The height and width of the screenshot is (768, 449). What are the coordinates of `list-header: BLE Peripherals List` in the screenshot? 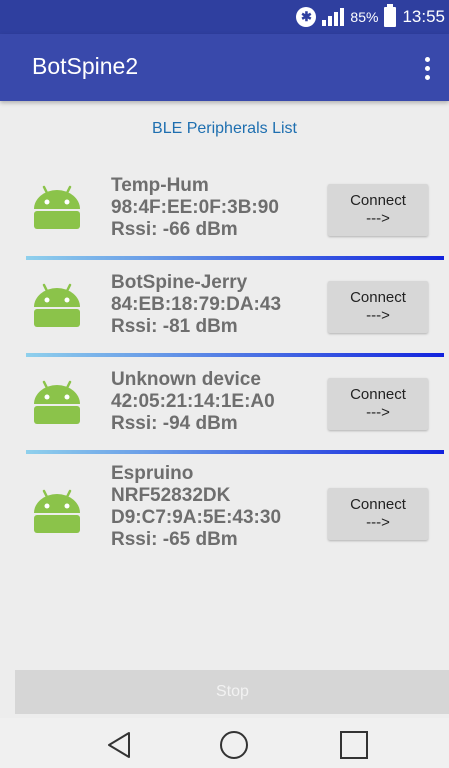 It's located at (224, 128).